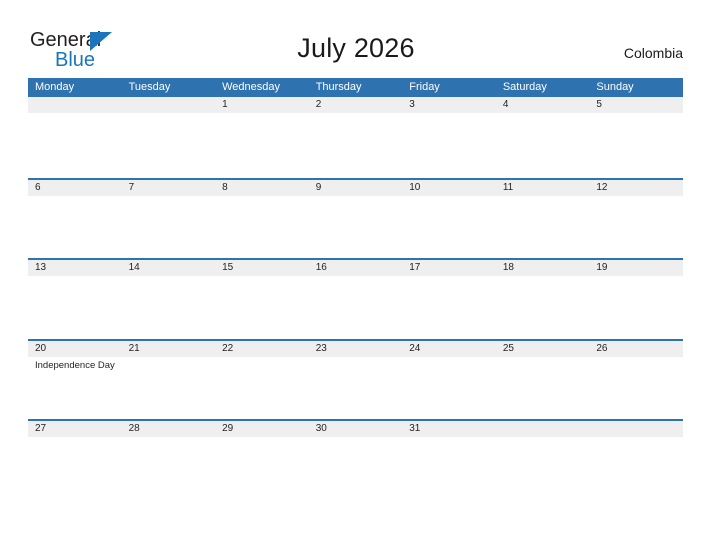 This screenshot has height=550, width=712. Describe the element at coordinates (262, 188) in the screenshot. I see `day-number: 8` at that location.